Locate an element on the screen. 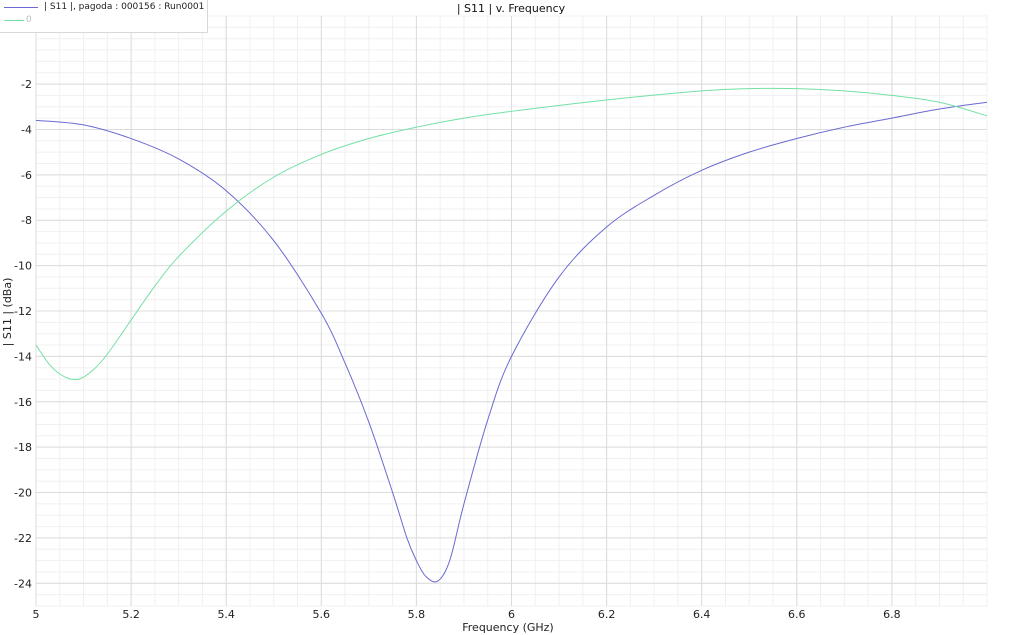 The height and width of the screenshot is (635, 1024). y-tick-label: -12 is located at coordinates (23, 311).